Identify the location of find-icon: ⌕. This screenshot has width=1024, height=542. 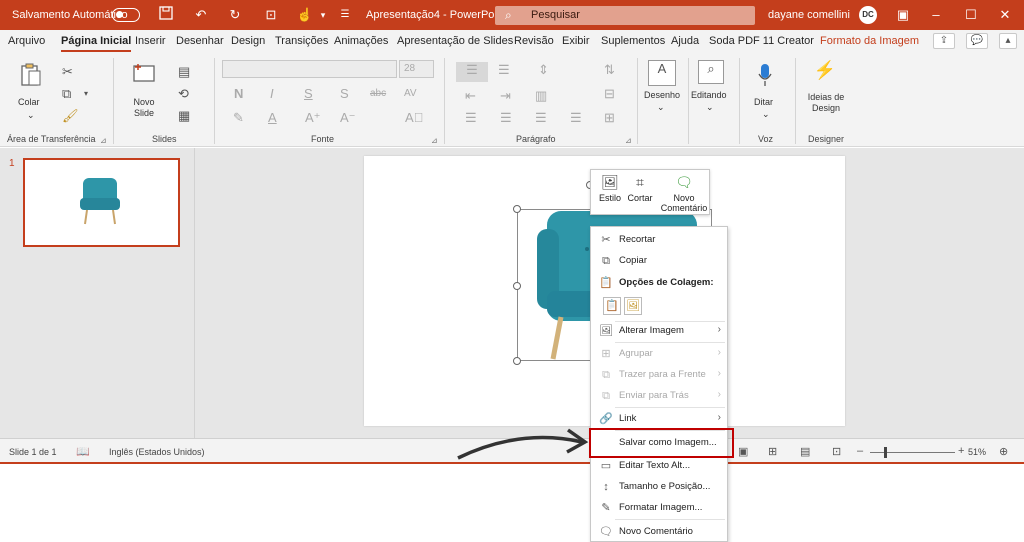
(711, 72).